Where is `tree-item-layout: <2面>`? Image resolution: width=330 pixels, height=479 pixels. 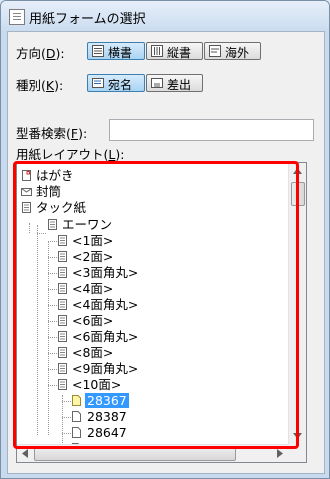 tree-item-layout: <2面> is located at coordinates (85, 257).